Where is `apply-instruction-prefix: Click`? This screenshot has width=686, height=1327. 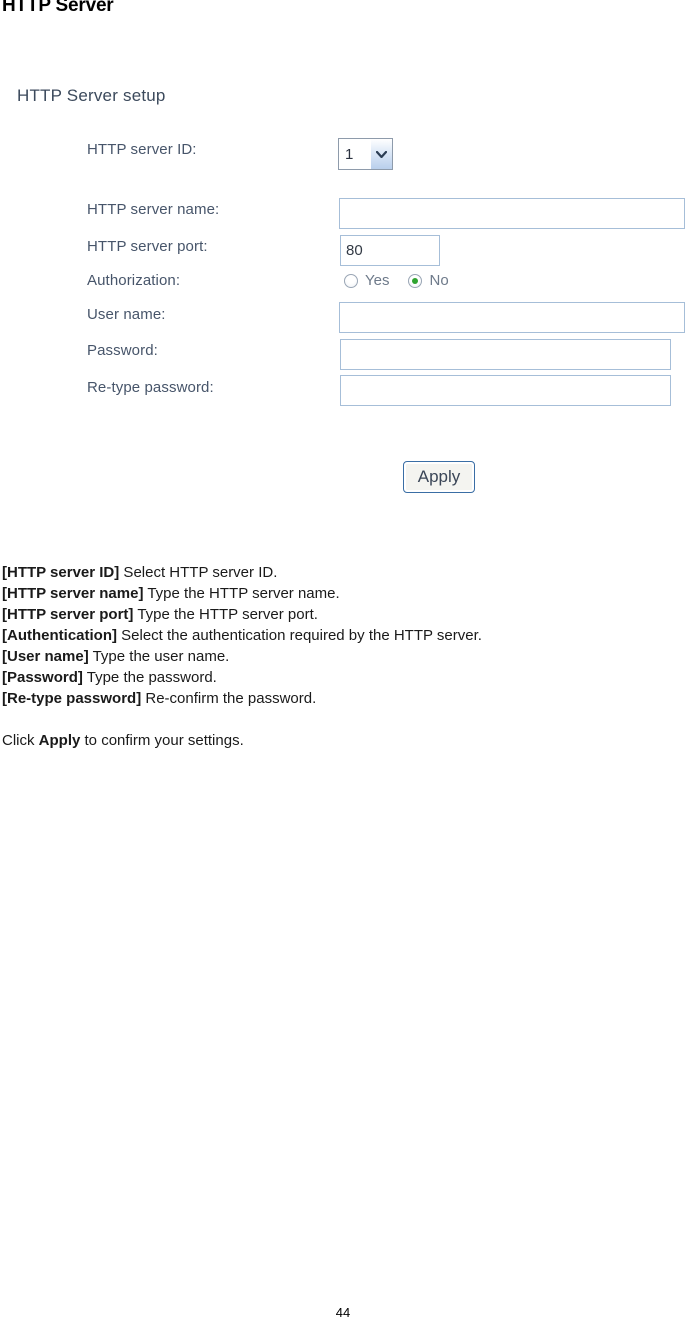 apply-instruction-prefix: Click is located at coordinates (20, 740).